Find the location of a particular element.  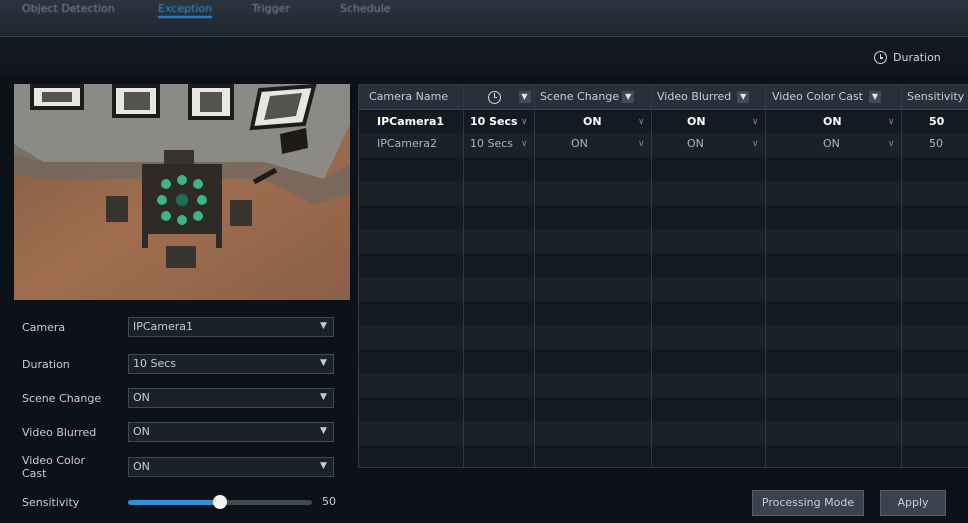

duration-row: Duration 10 Secs ▼ is located at coordinates (181, 364).